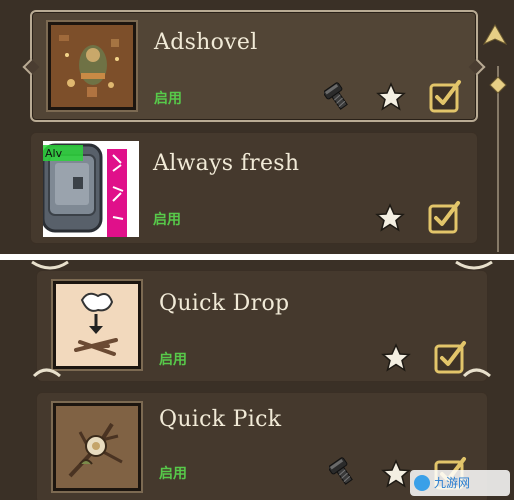 This screenshot has height=500, width=514. I want to click on mod-thumbnail-always-fresh: Alv, so click(91, 189).